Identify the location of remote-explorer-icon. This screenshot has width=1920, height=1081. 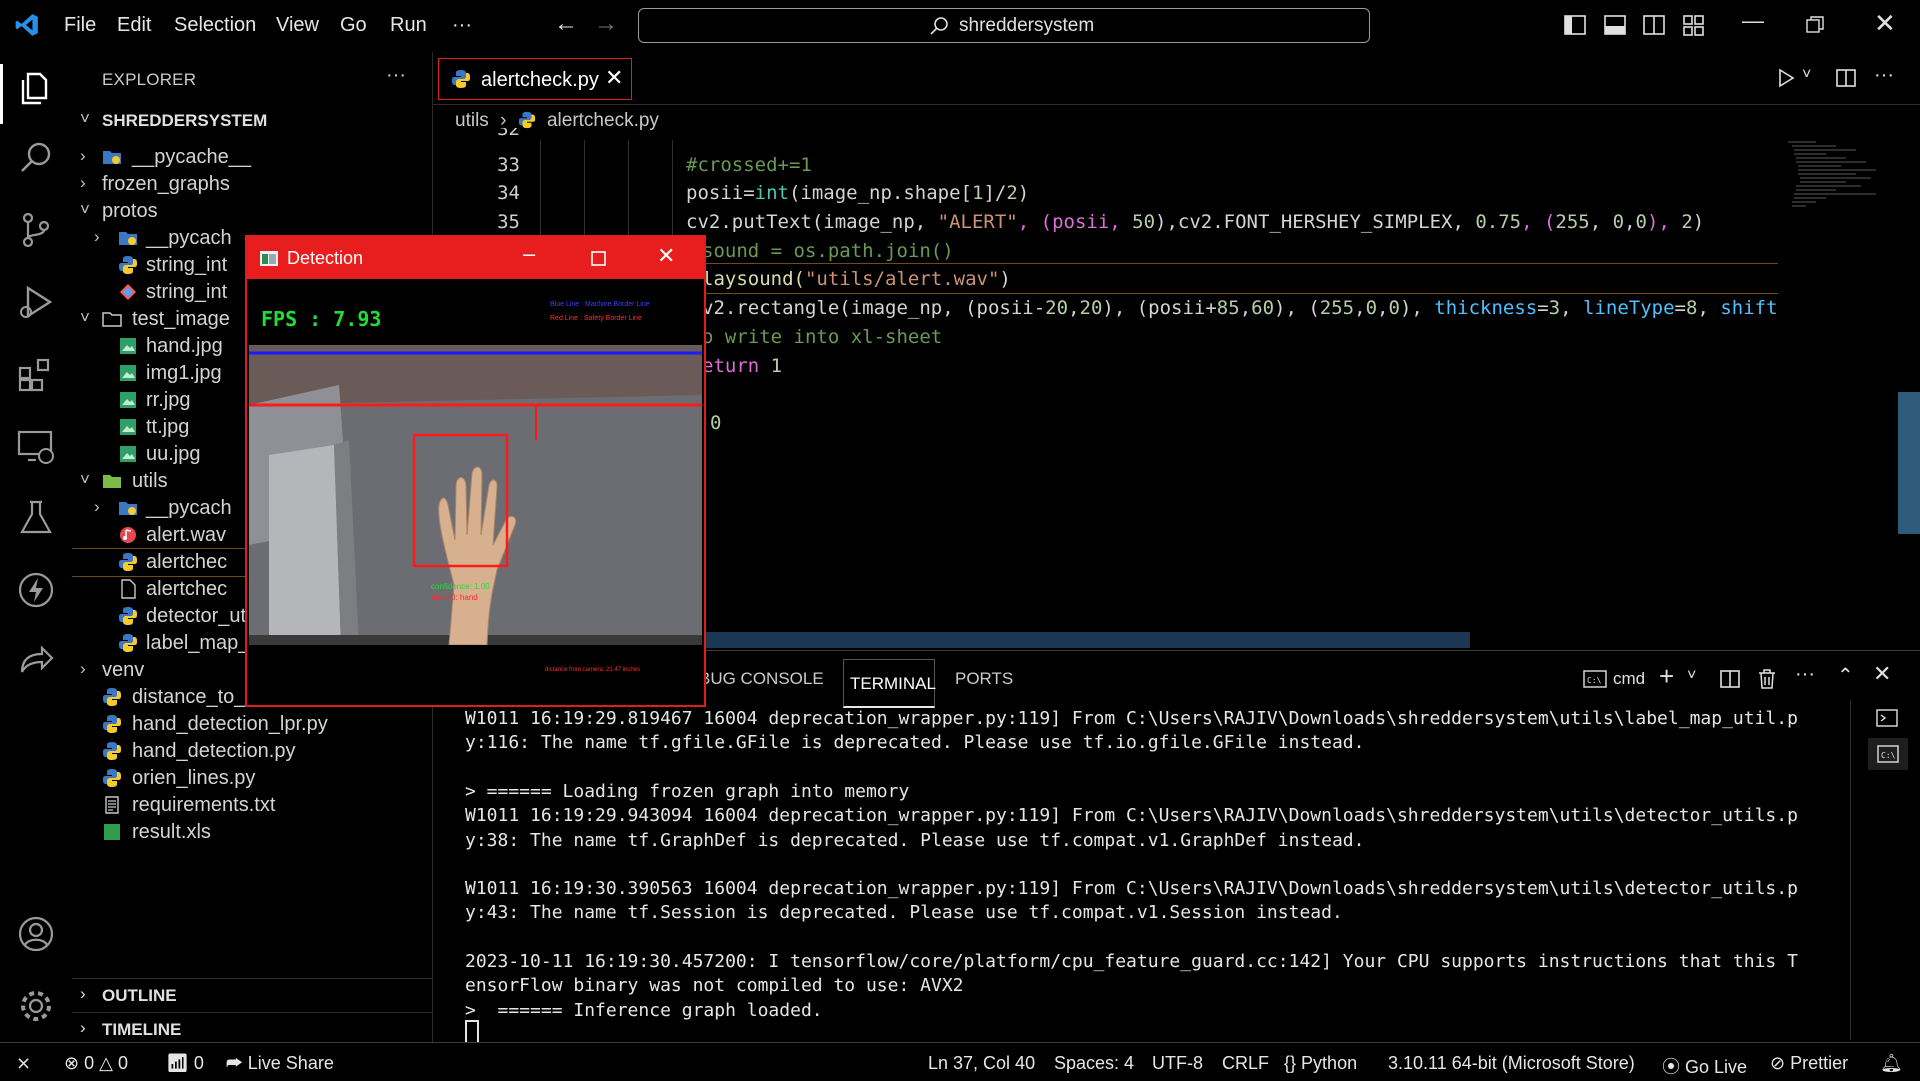
(36, 446).